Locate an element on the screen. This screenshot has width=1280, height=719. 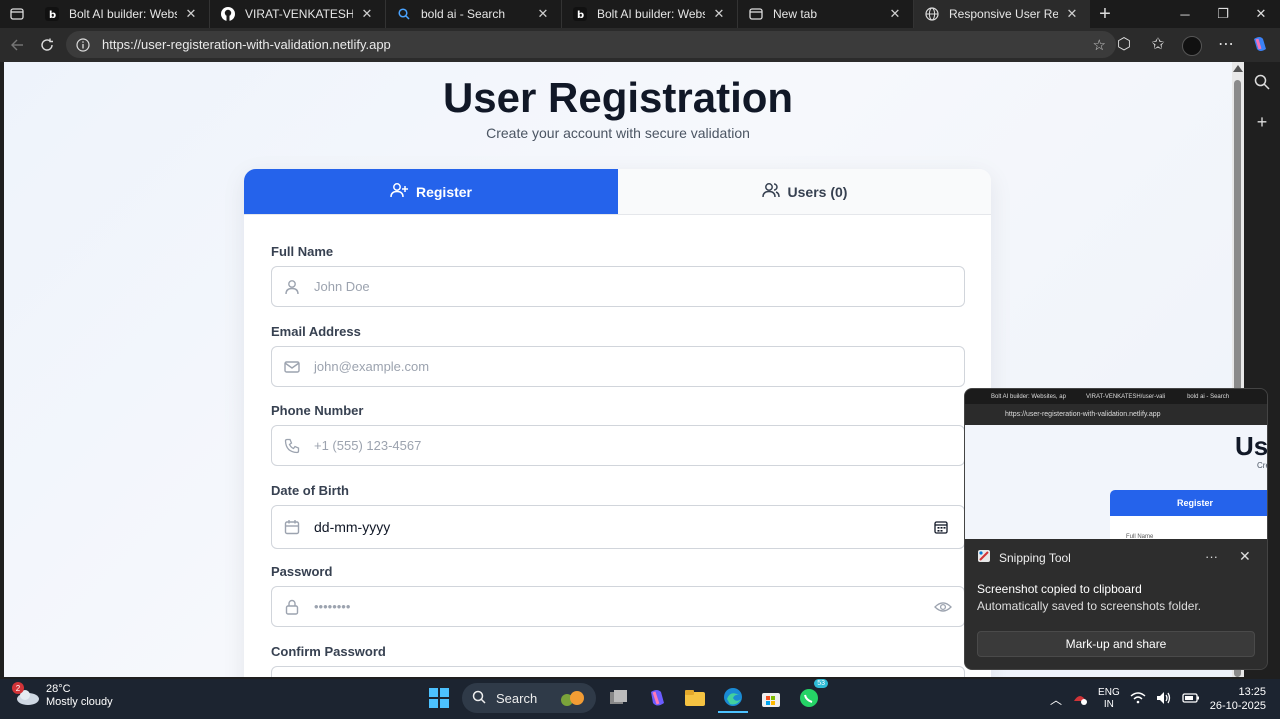
microsoft-store-icon is located at coordinates (771, 698).